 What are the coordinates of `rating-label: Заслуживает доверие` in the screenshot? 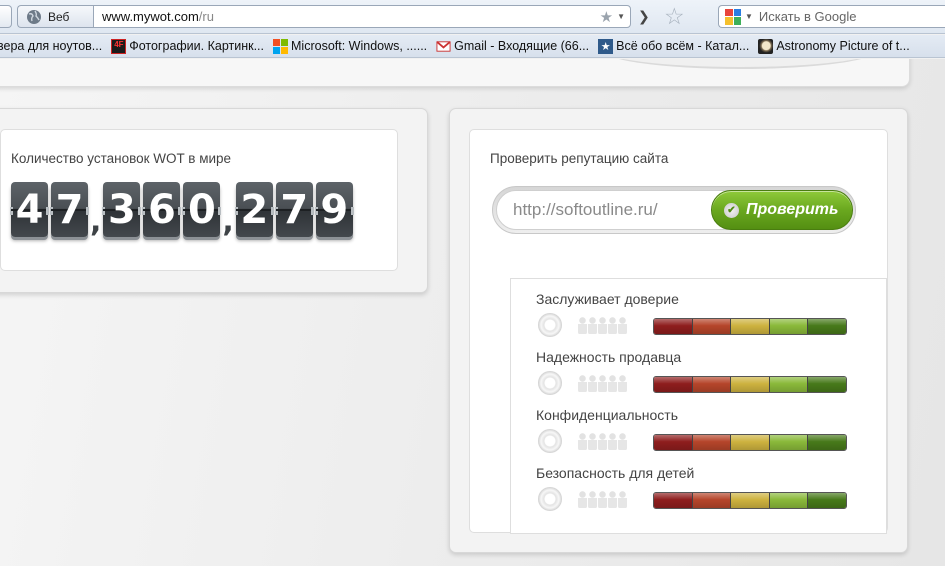 It's located at (607, 299).